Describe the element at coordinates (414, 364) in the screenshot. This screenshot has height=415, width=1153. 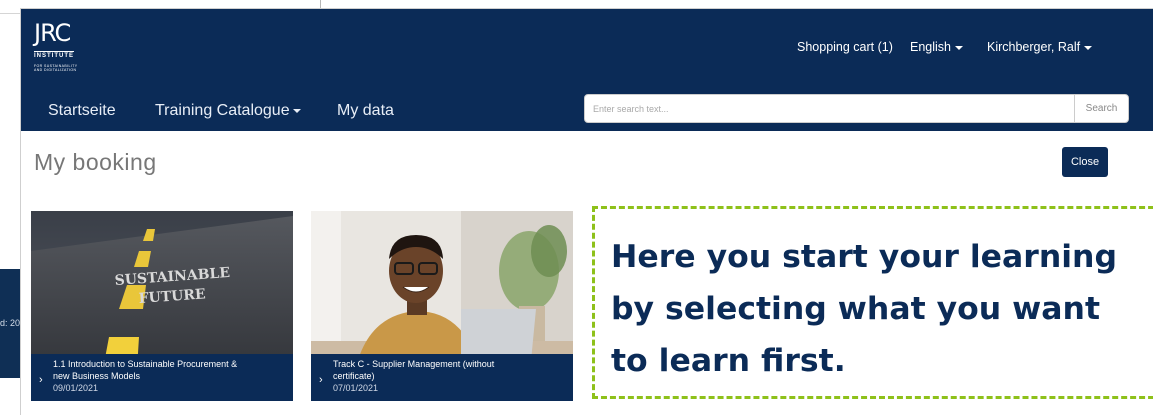
I see `card-title-line1: Track C - Supplier Management (without` at that location.